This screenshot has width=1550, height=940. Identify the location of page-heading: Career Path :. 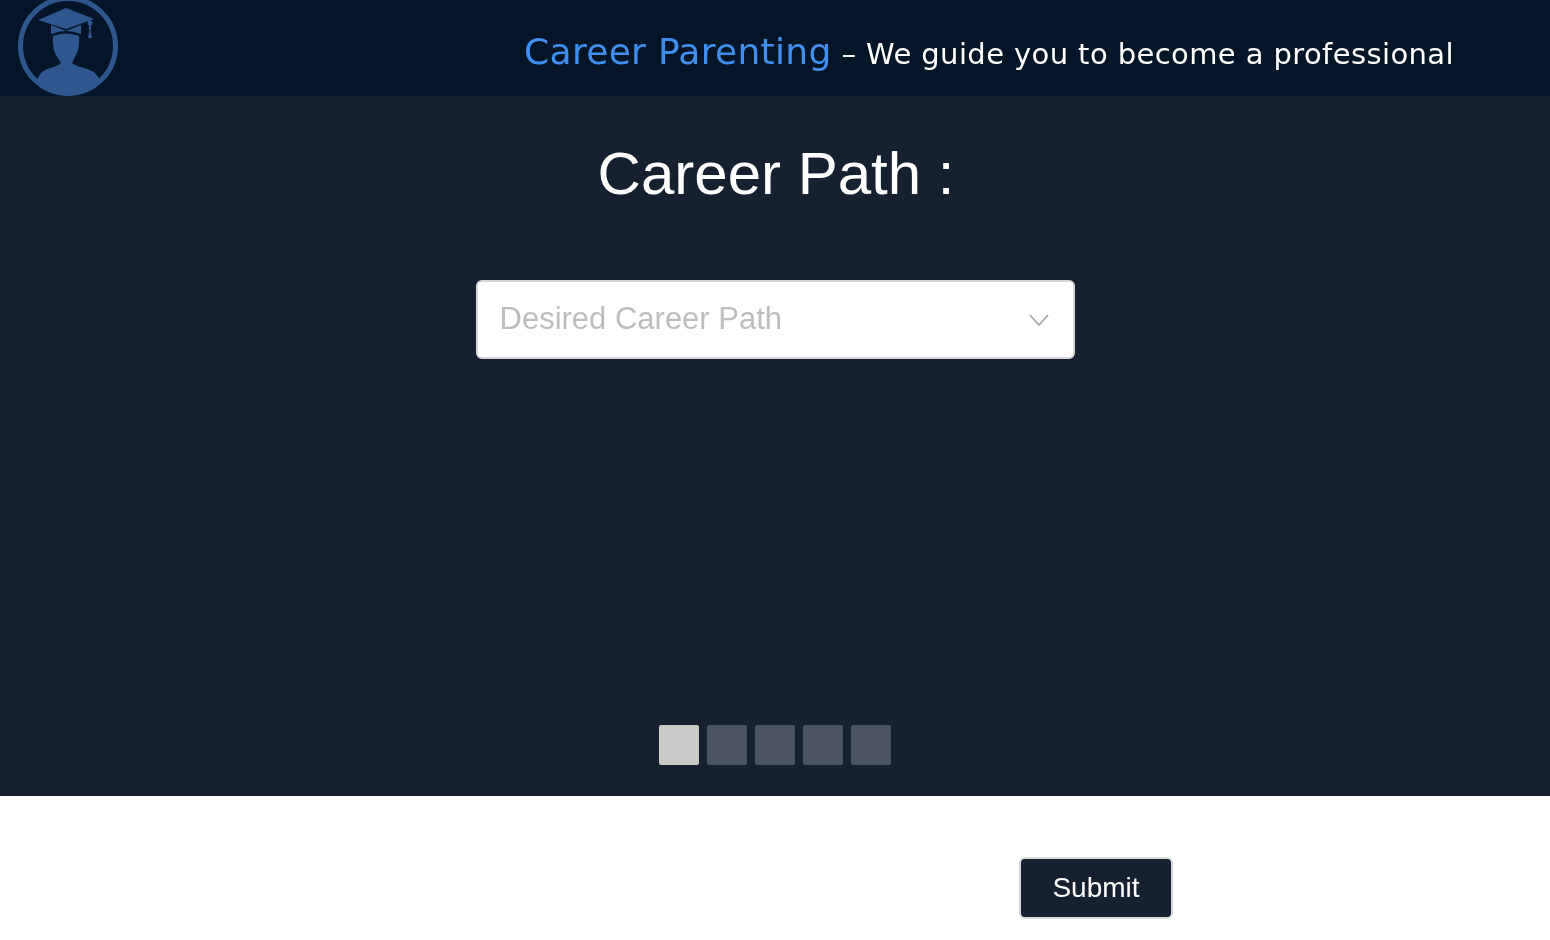
(775, 174).